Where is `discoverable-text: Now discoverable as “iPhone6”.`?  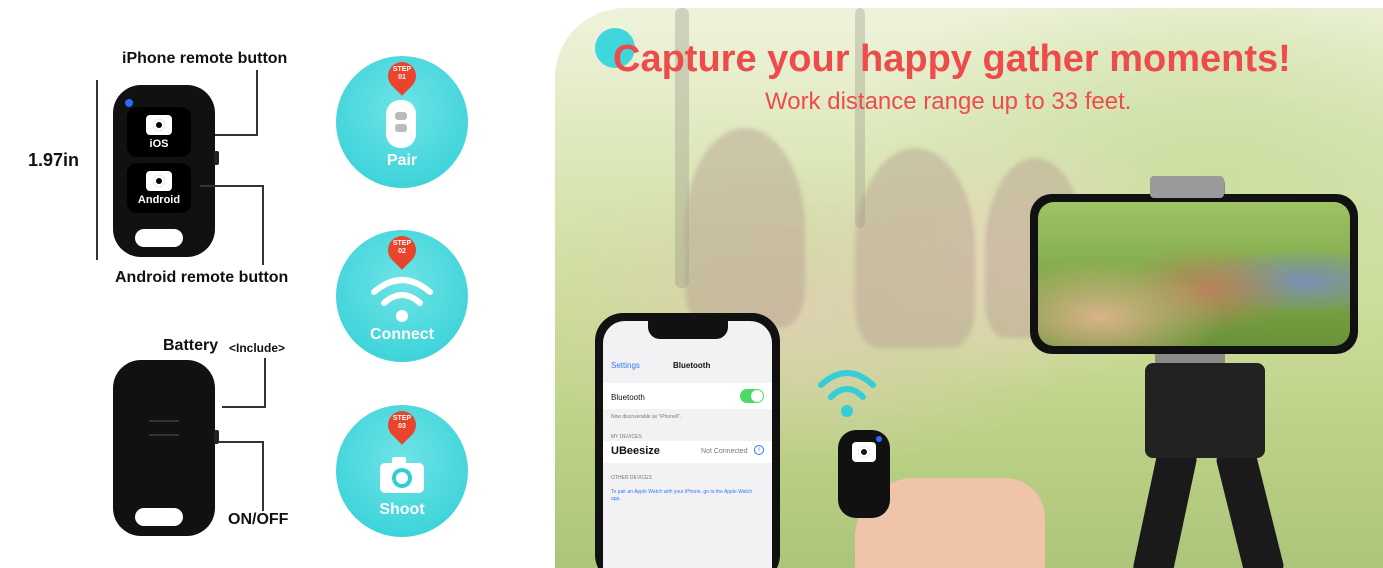 discoverable-text: Now discoverable as “iPhone6”. is located at coordinates (646, 417).